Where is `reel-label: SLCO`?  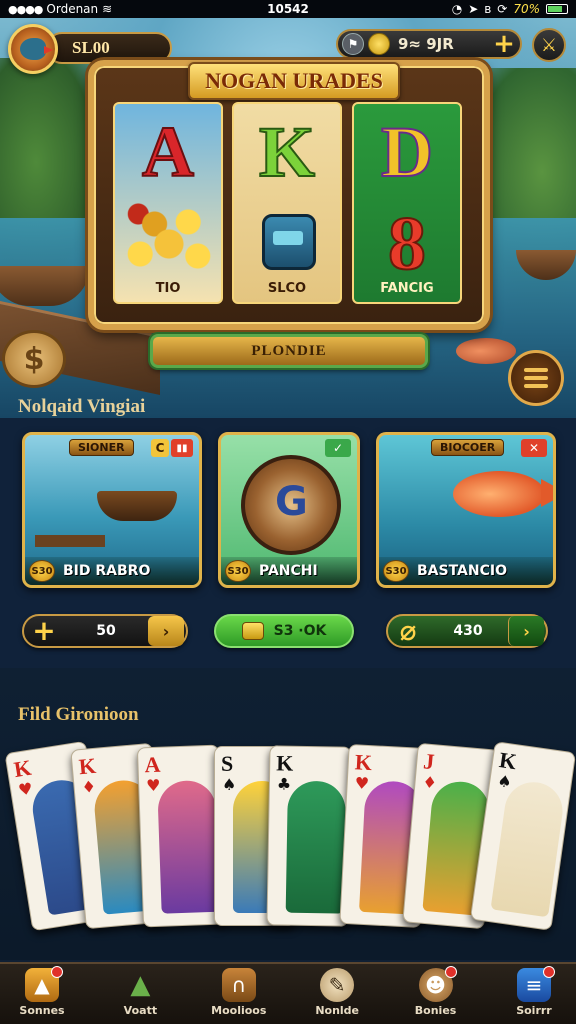 reel-label: SLCO is located at coordinates (287, 288).